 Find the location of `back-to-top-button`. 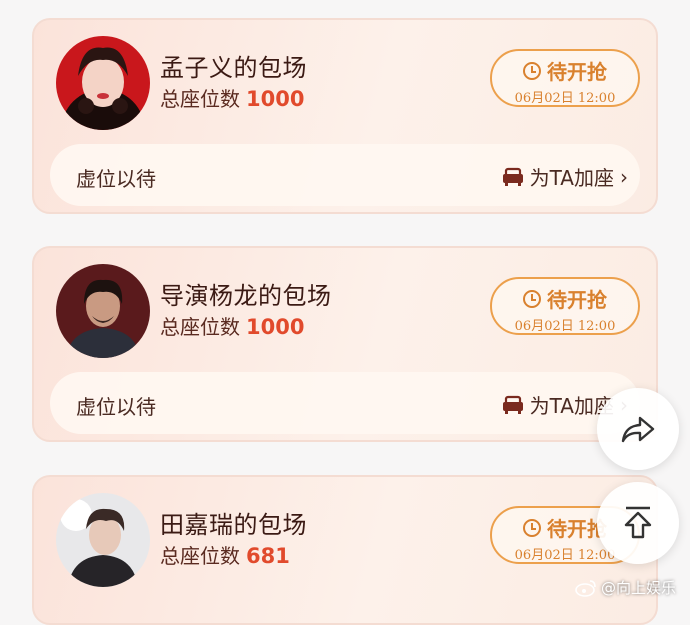

back-to-top-button is located at coordinates (638, 523).